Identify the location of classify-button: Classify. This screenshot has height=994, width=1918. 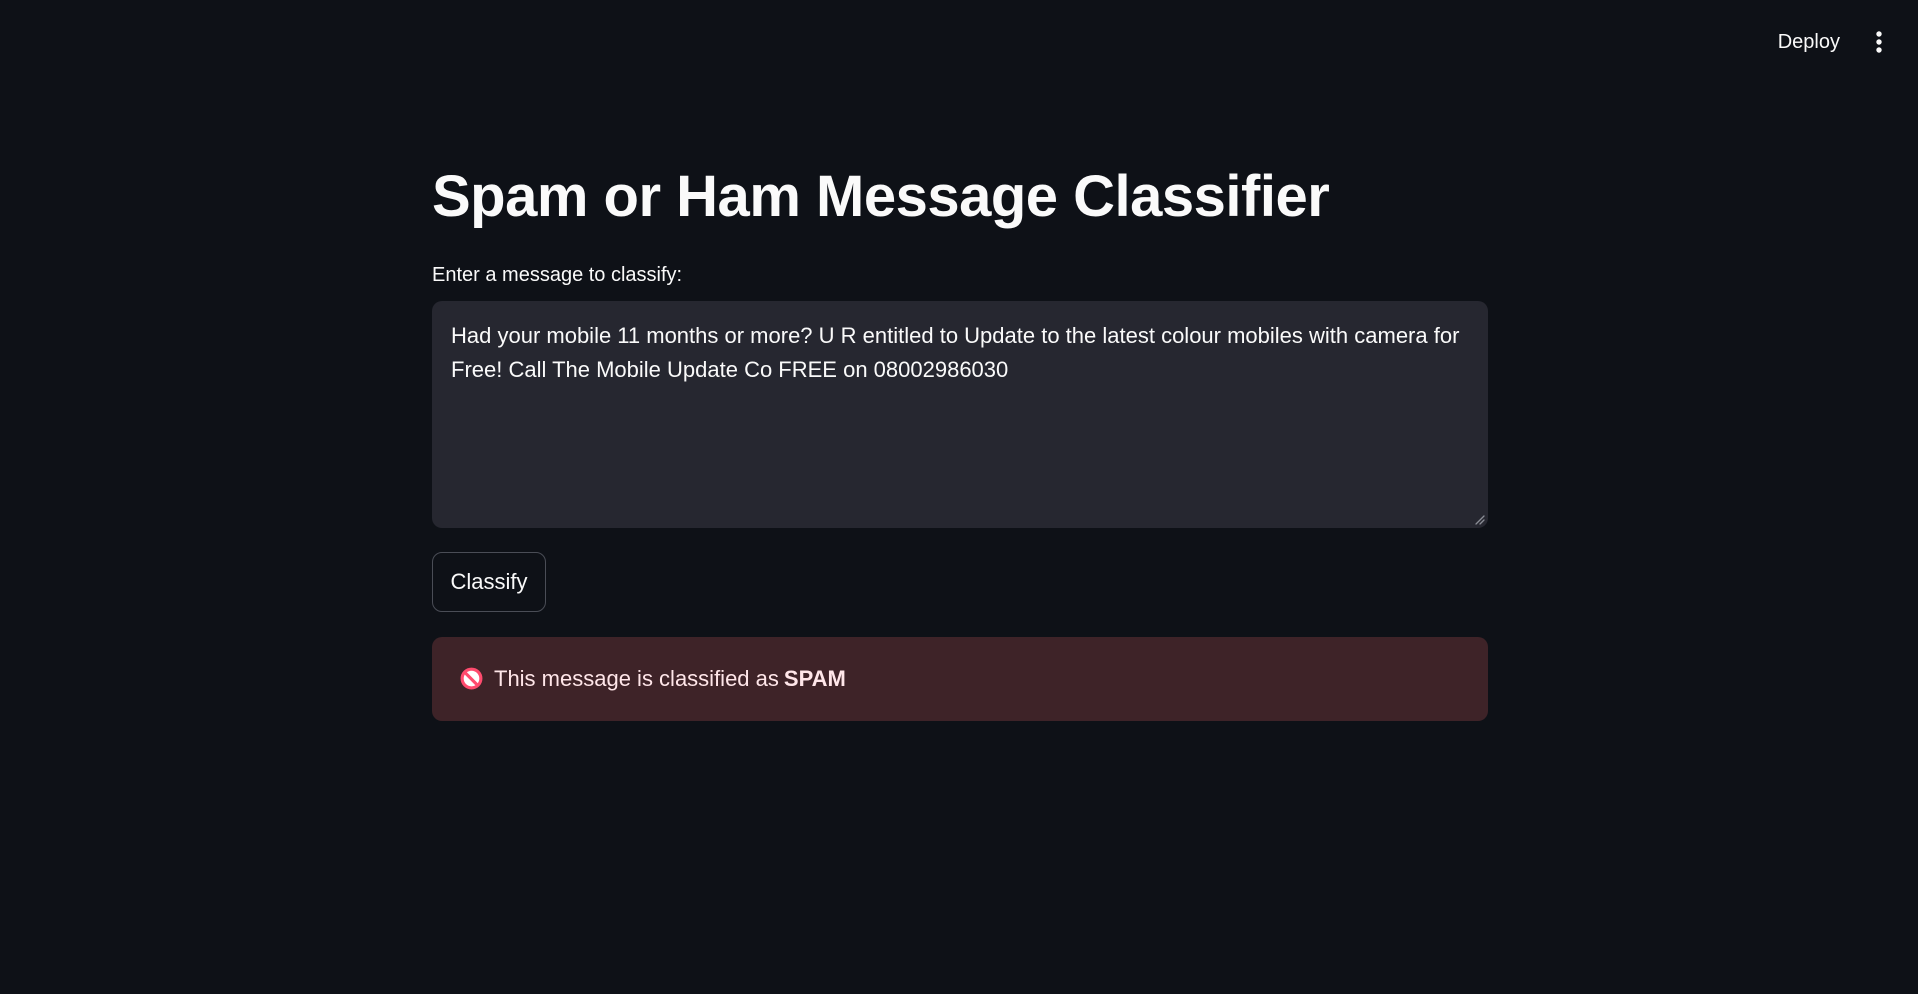
(489, 581).